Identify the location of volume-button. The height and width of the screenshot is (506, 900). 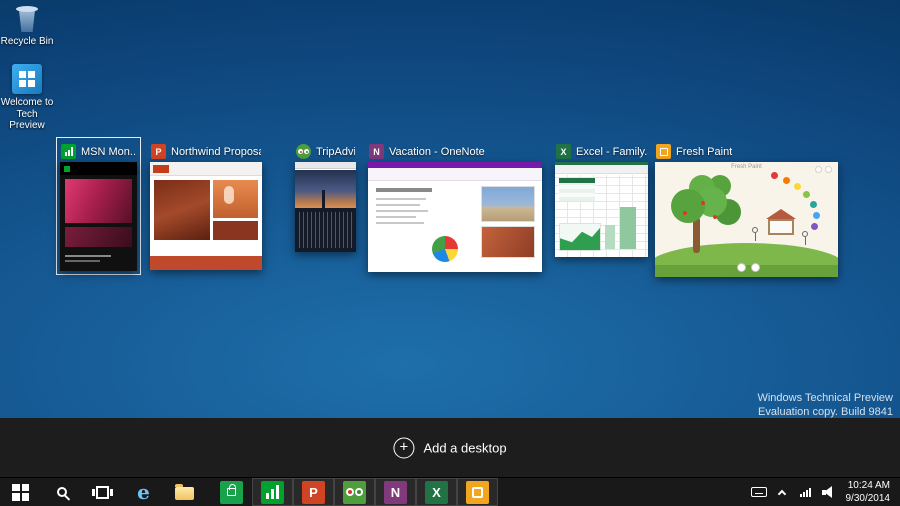
(828, 492).